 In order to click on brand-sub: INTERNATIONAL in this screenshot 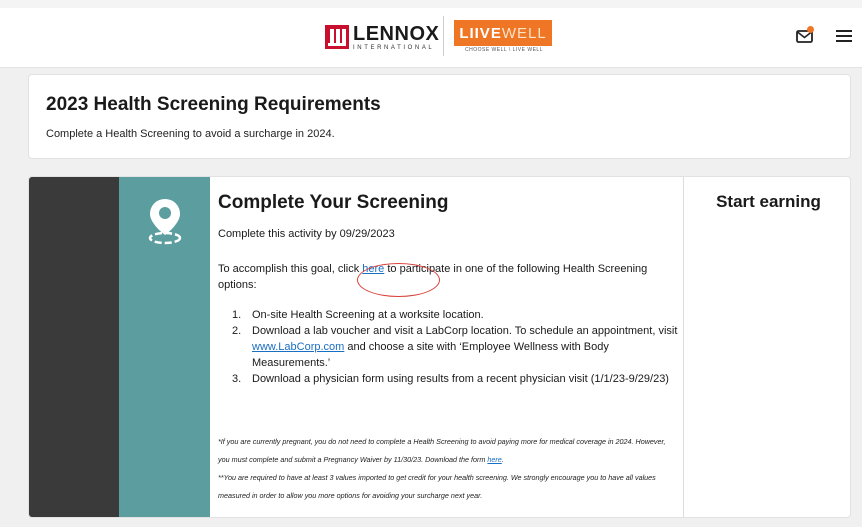, I will do `click(394, 47)`.